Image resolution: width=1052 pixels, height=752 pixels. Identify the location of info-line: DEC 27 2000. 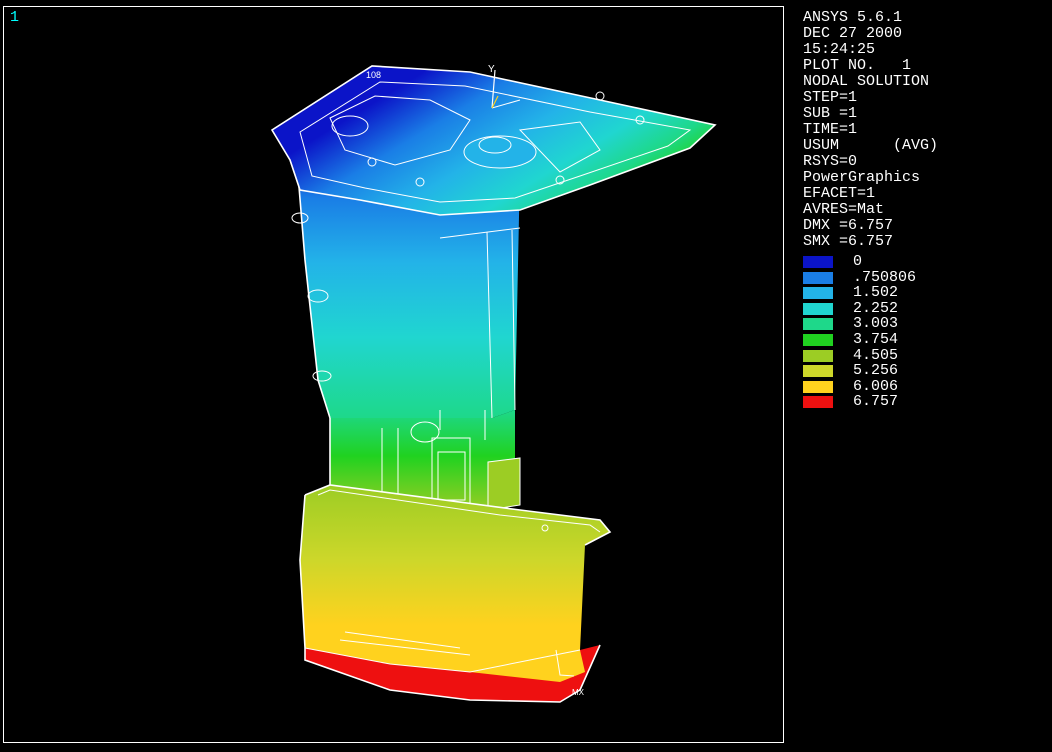
(853, 33).